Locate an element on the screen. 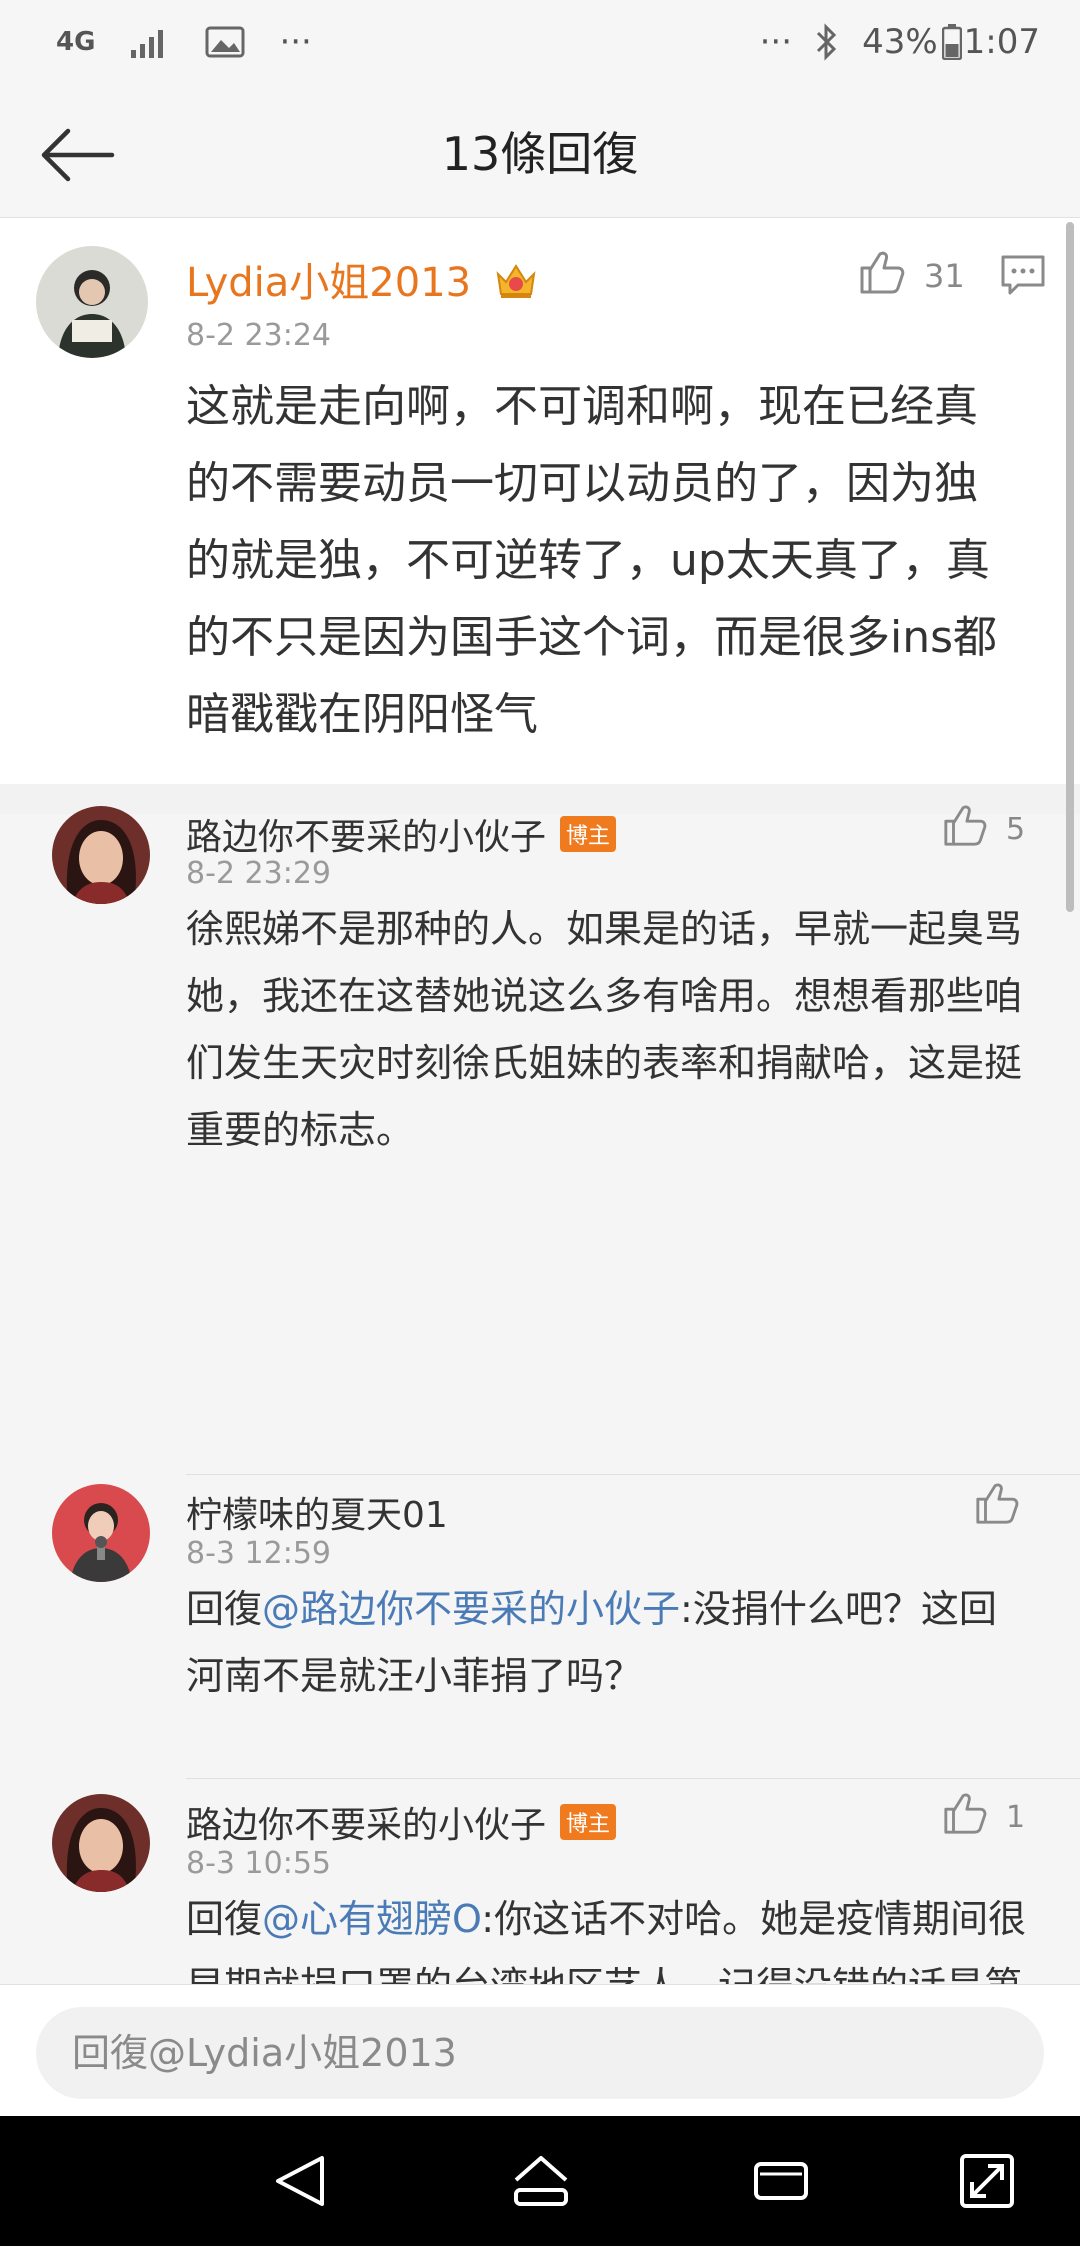  bluetooth-icon is located at coordinates (827, 42).